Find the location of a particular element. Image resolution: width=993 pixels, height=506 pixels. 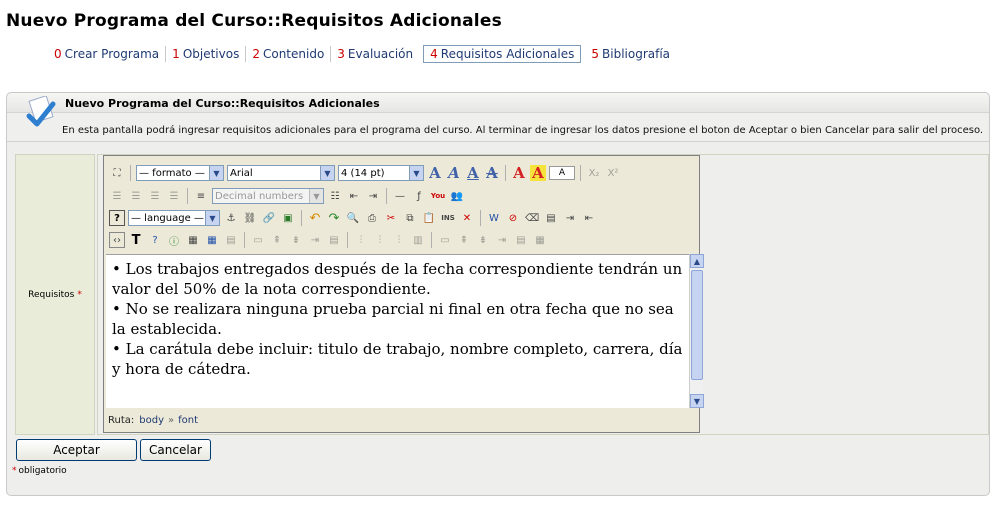

anchor-icon: ⚓ is located at coordinates (231, 218).